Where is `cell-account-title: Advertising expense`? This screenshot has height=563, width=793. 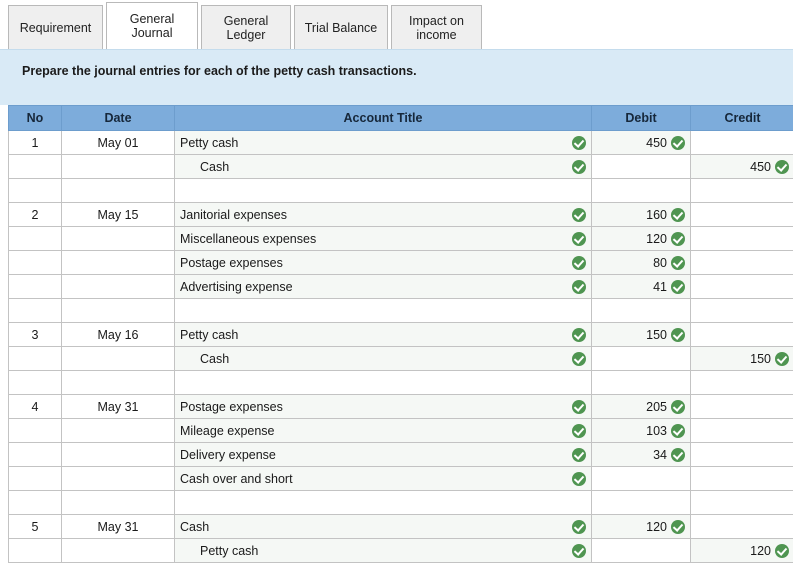
cell-account-title: Advertising expense is located at coordinates (383, 287).